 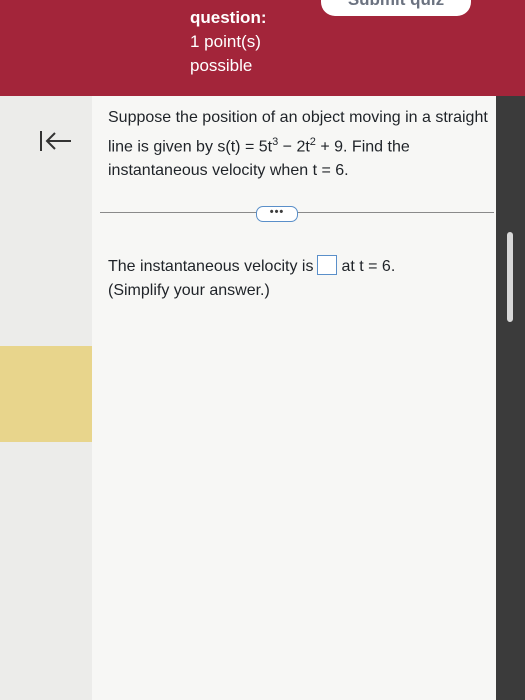 What do you see at coordinates (228, 17) in the screenshot?
I see `question-label: question:` at bounding box center [228, 17].